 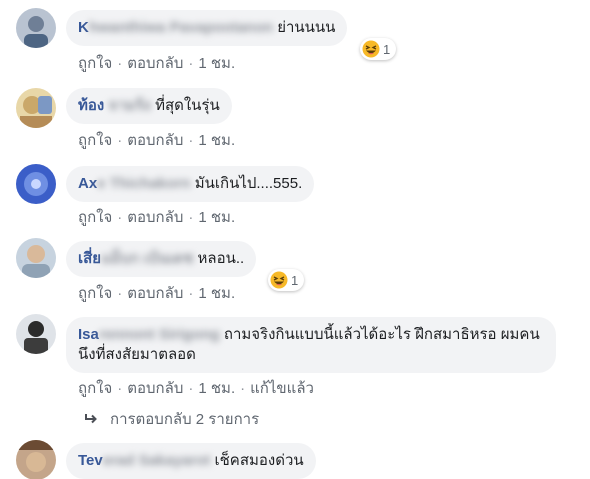 I want to click on comment-author-blurred: rennont Sirigong, so click(x=159, y=334).